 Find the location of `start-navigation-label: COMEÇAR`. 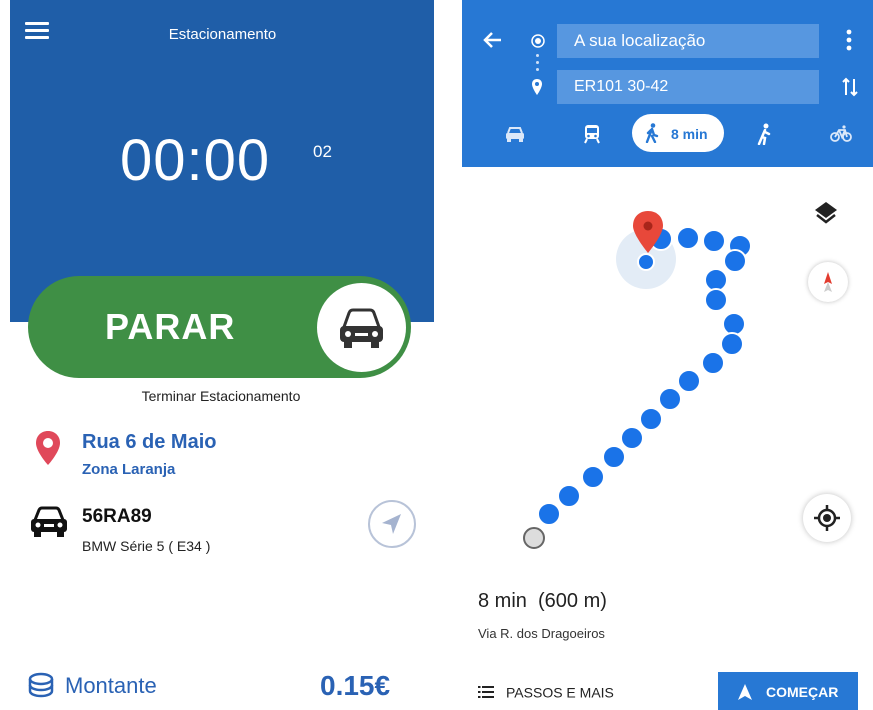

start-navigation-label: COMEÇAR is located at coordinates (802, 692).